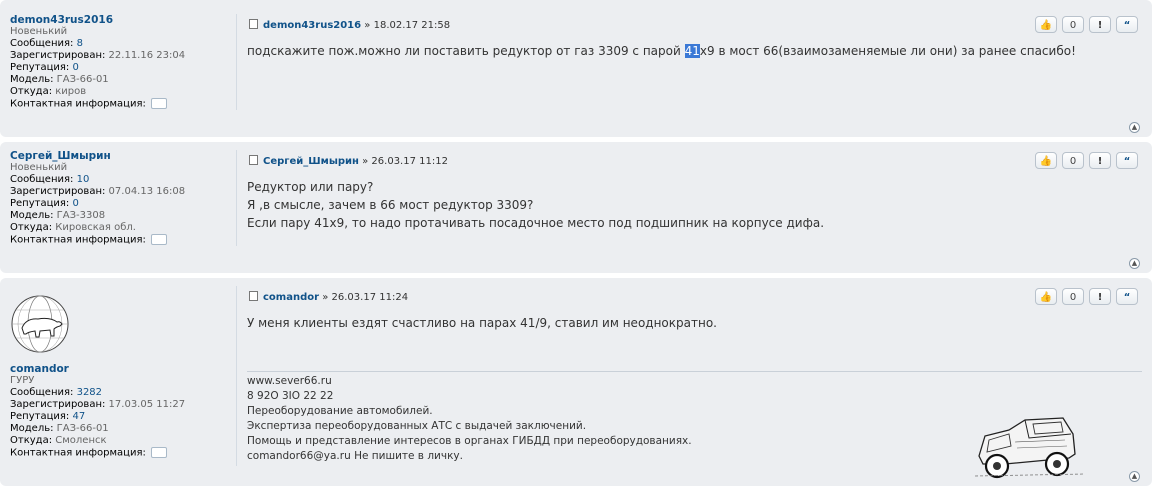  What do you see at coordinates (312, 25) in the screenshot?
I see `post-author-link: demon43rus2016` at bounding box center [312, 25].